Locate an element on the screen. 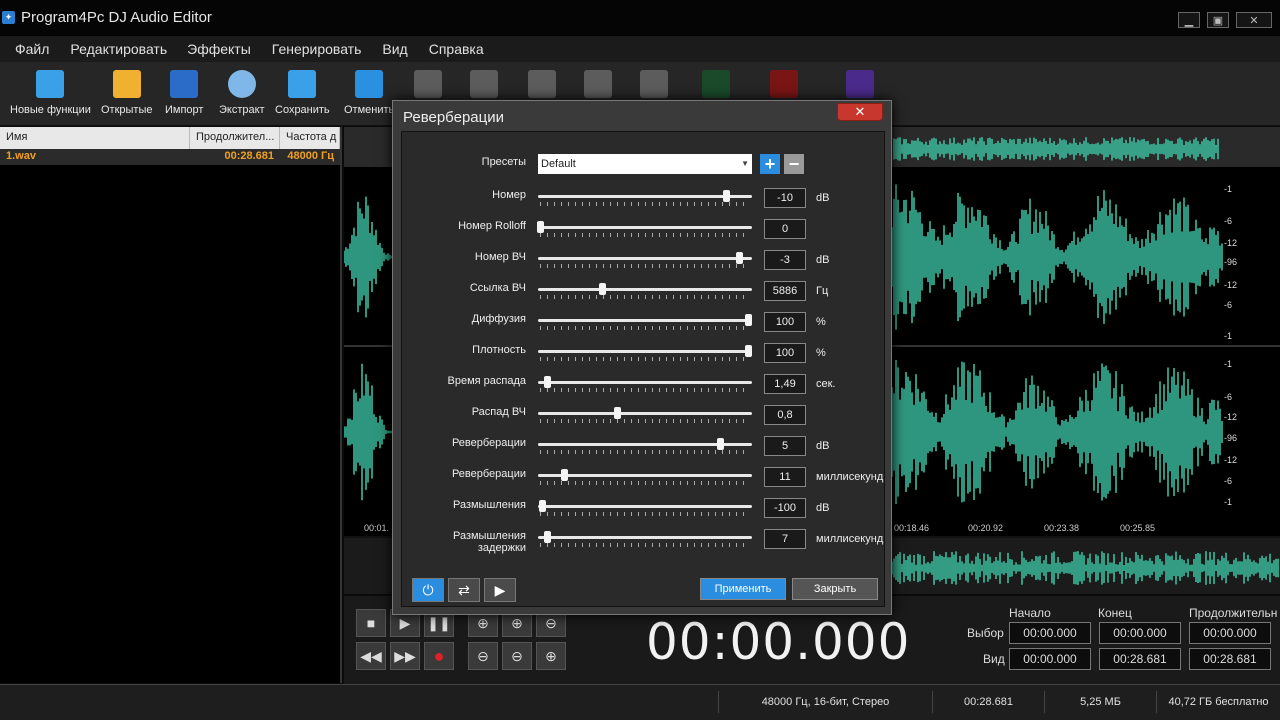 The width and height of the screenshot is (1280, 720). record-button: ● is located at coordinates (439, 656).